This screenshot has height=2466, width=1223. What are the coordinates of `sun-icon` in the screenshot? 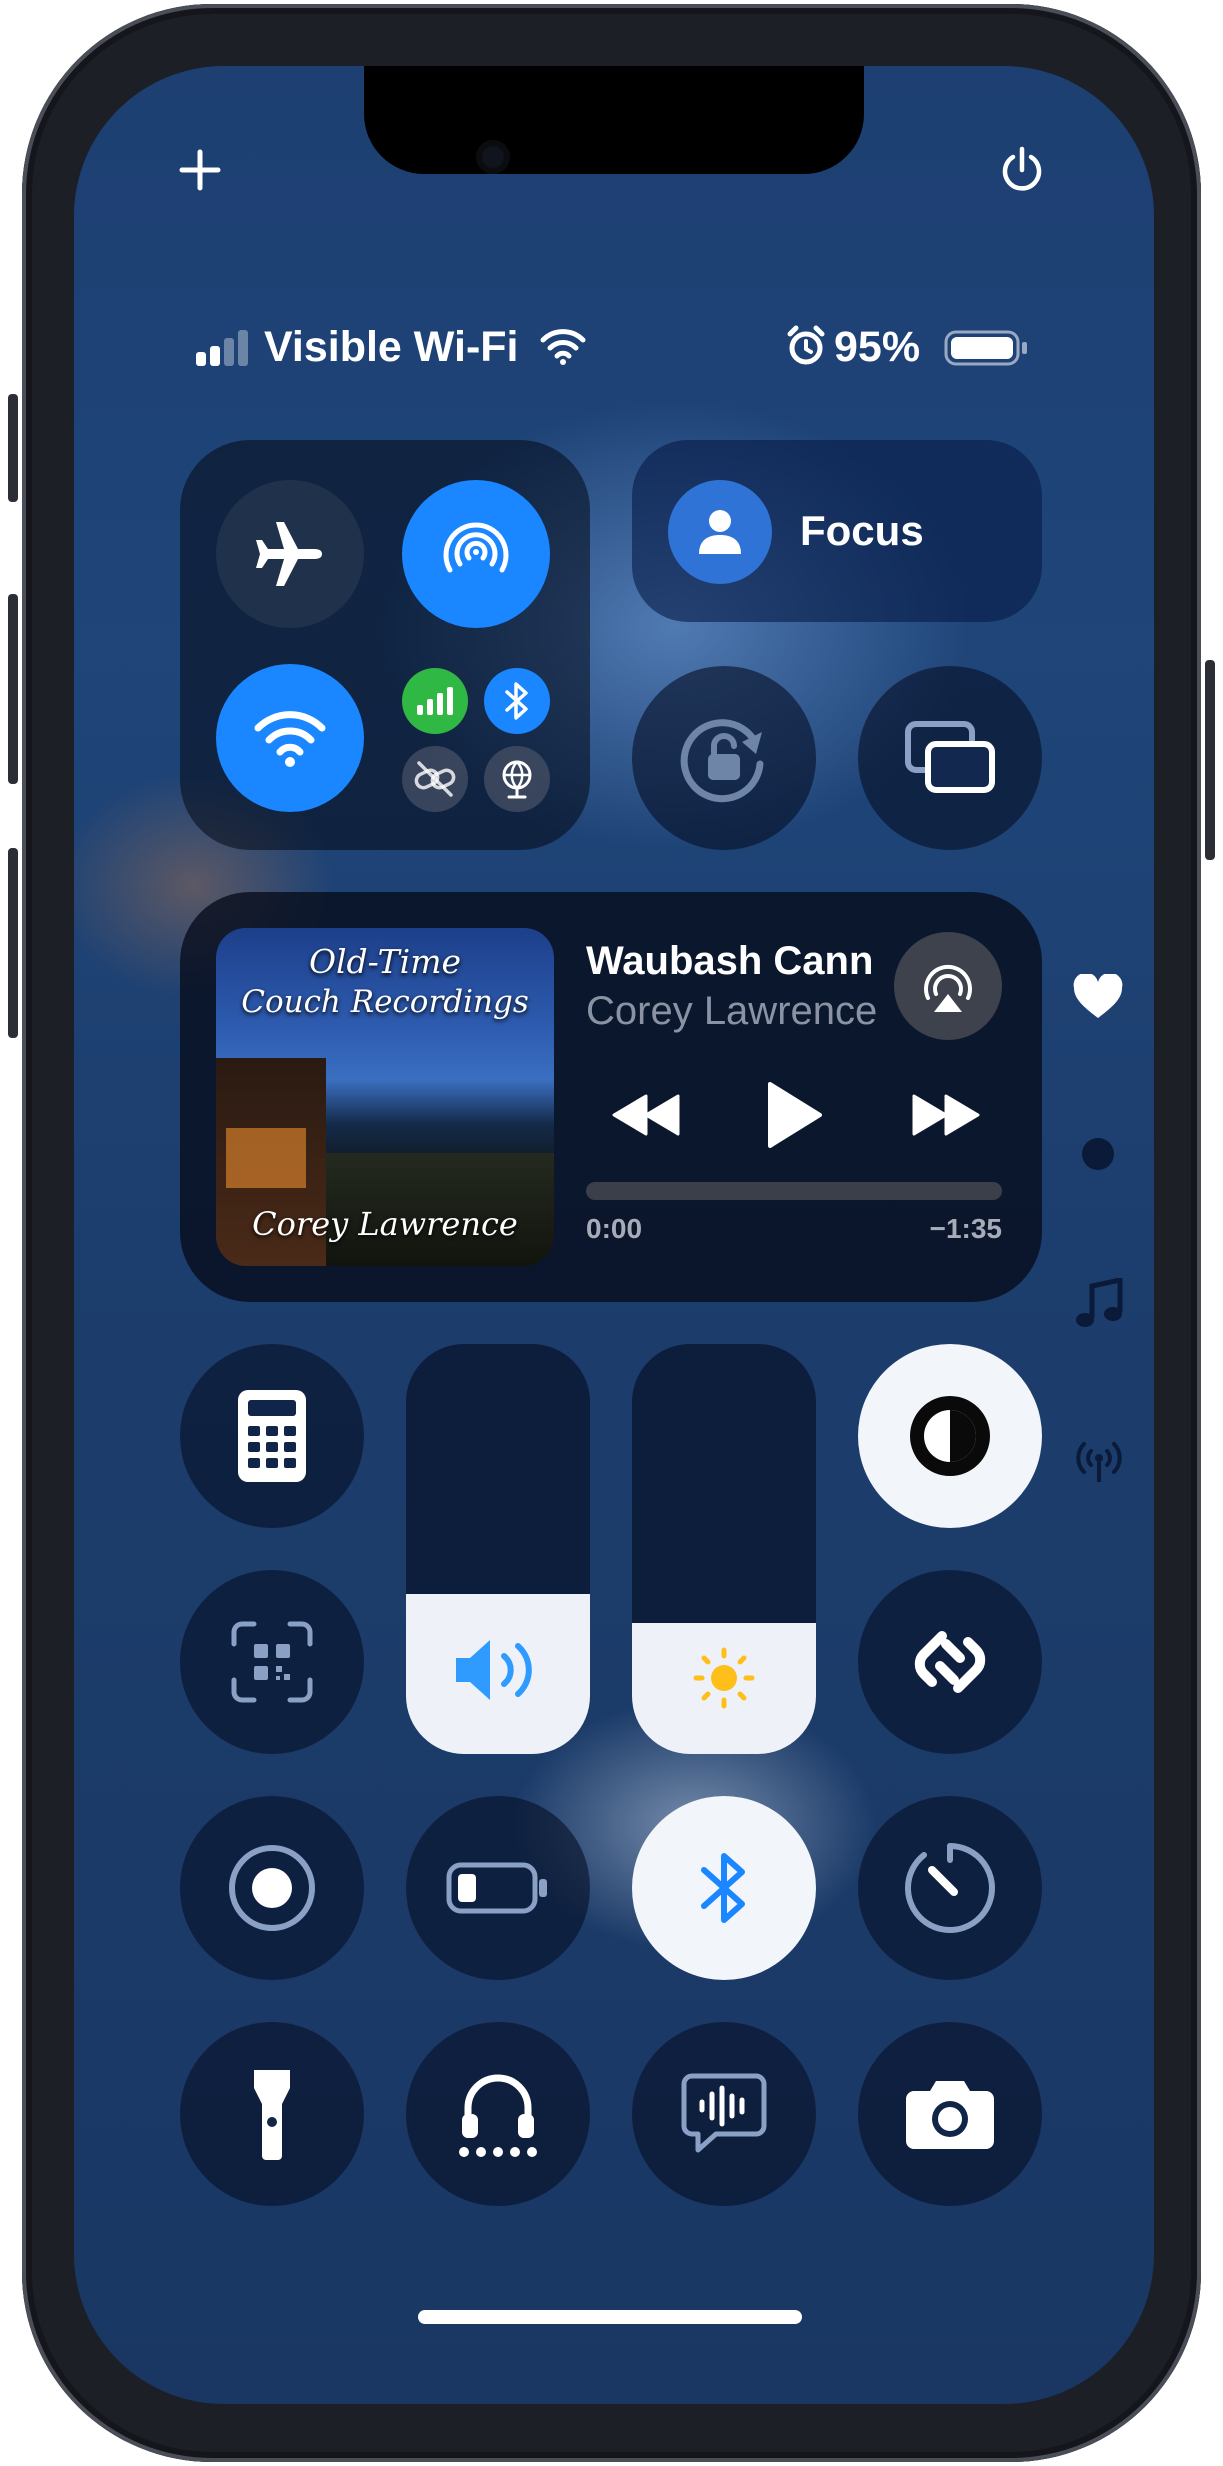 It's located at (724, 1678).